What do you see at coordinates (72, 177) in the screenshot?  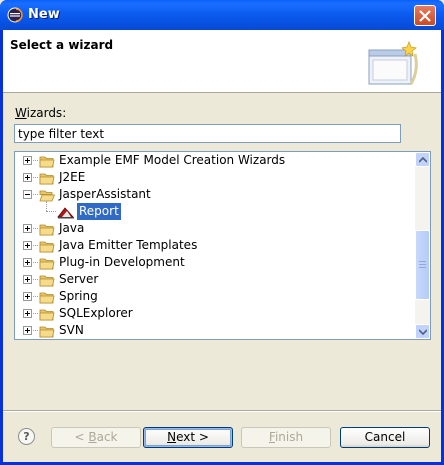 I see `tree-item-label: J2EE` at bounding box center [72, 177].